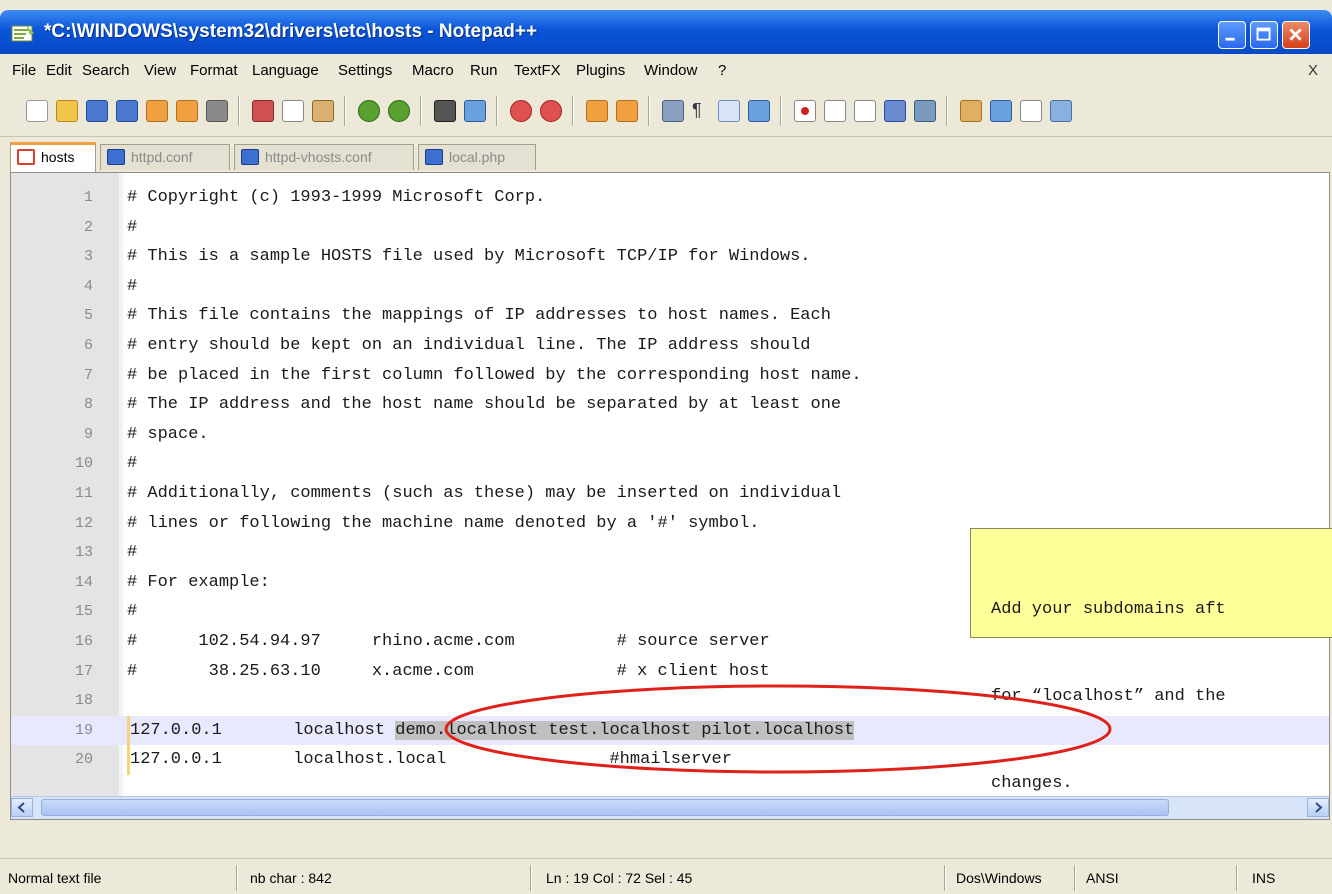  What do you see at coordinates (37, 111) in the screenshot?
I see `new-file-icon` at bounding box center [37, 111].